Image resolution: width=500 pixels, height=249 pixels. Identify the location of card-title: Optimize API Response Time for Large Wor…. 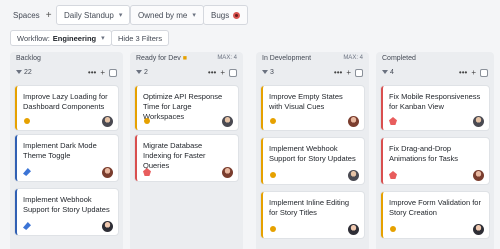
(183, 106).